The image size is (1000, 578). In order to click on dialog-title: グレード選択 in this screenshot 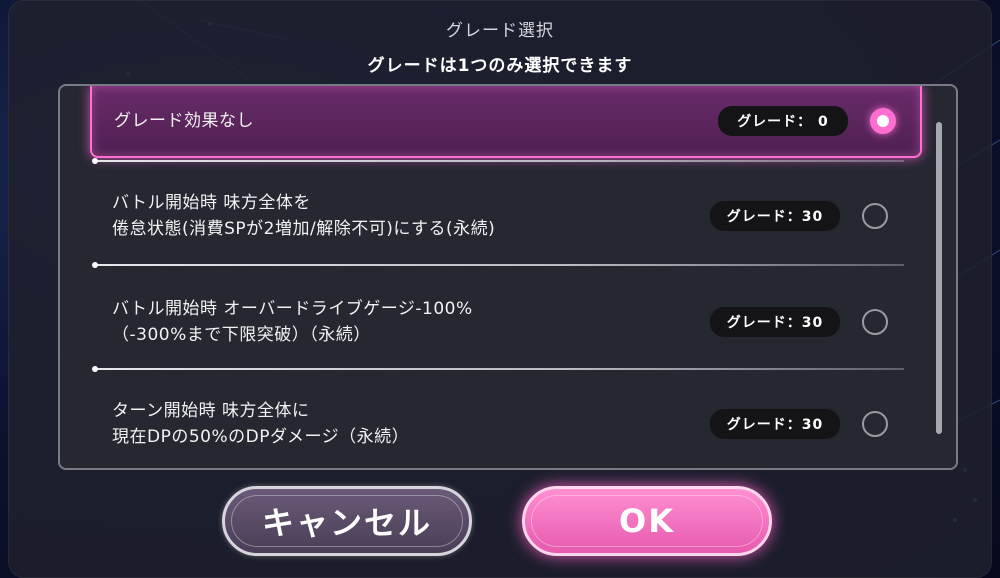, I will do `click(500, 31)`.